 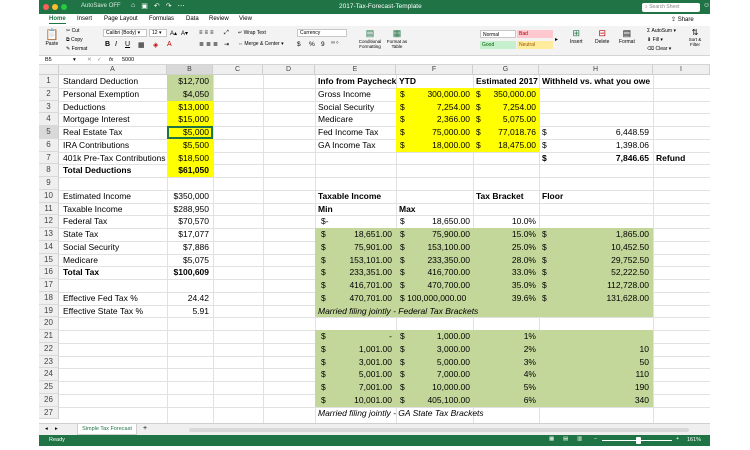 What do you see at coordinates (49, 247) in the screenshot?
I see `row-header: 14` at bounding box center [49, 247].